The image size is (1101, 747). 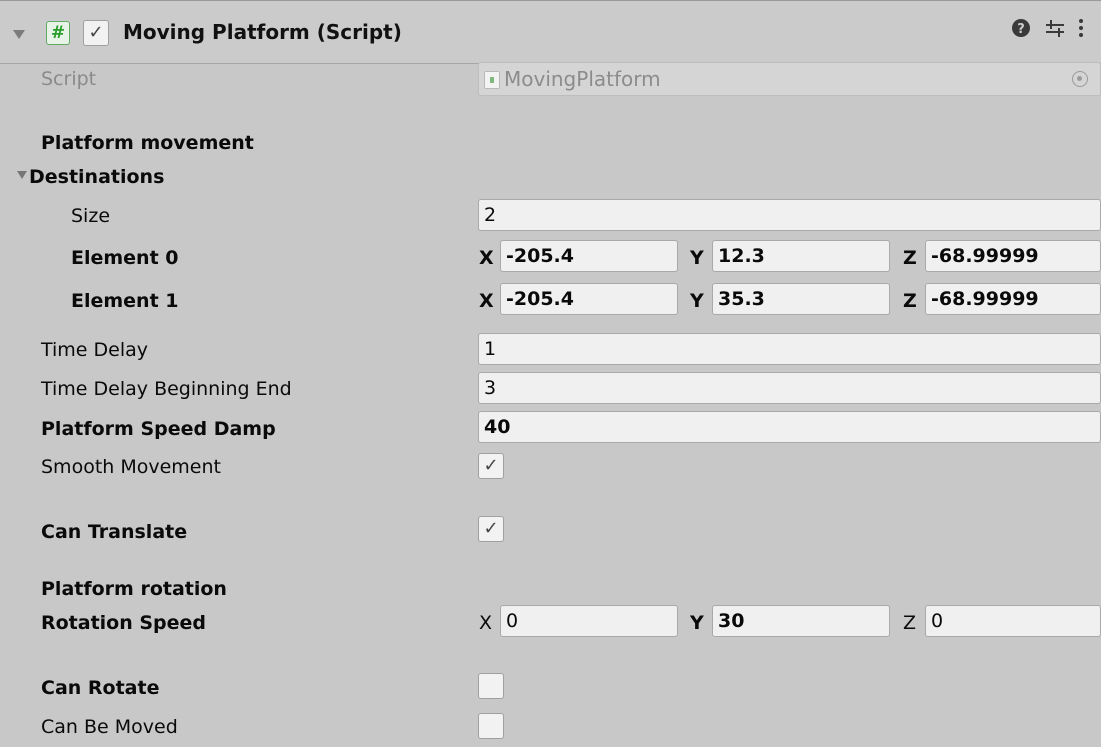 What do you see at coordinates (1013, 299) in the screenshot?
I see `element-1-z-field: -68.99999` at bounding box center [1013, 299].